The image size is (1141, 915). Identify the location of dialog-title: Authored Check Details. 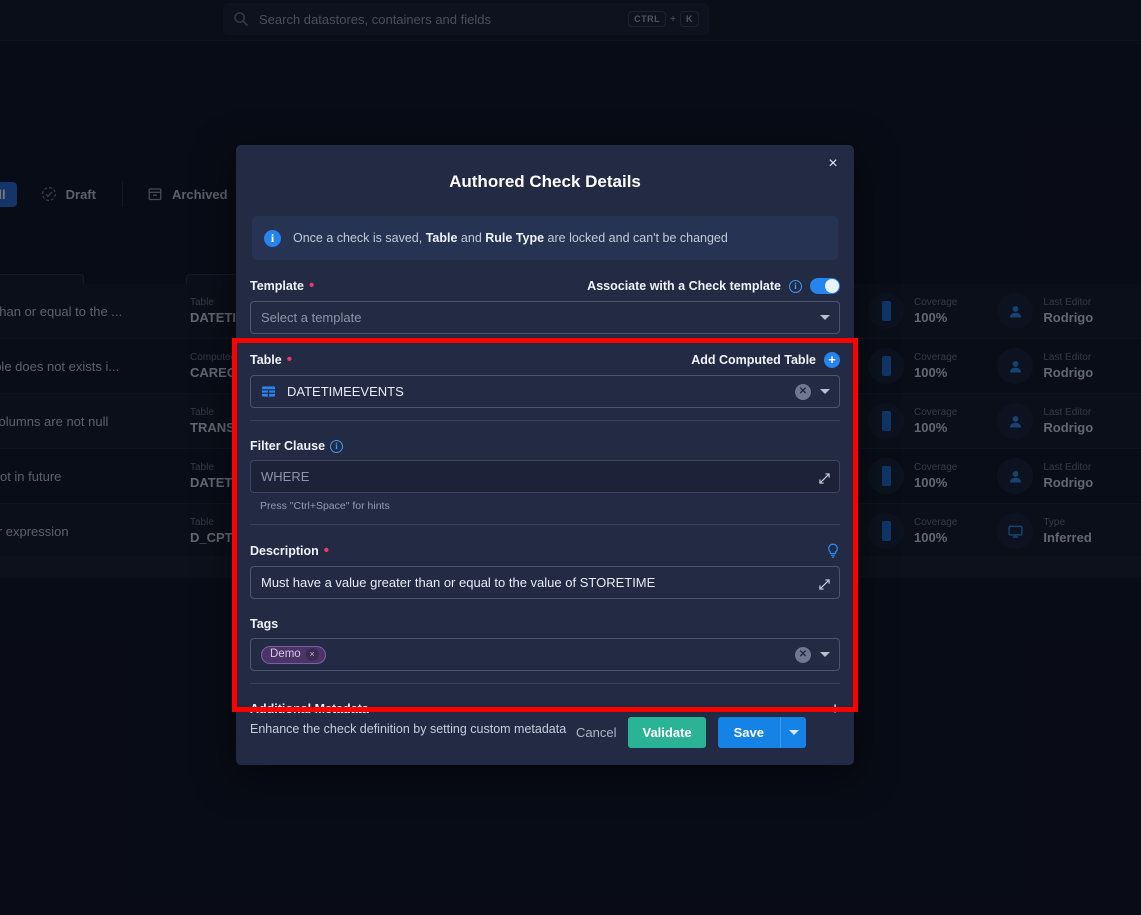
(545, 181).